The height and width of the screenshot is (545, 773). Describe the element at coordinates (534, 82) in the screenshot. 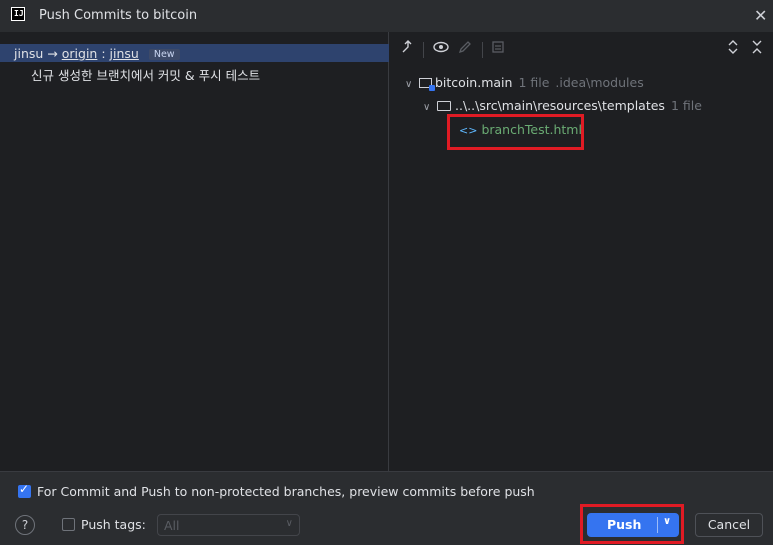

I see `module-file-count: 1 file` at that location.